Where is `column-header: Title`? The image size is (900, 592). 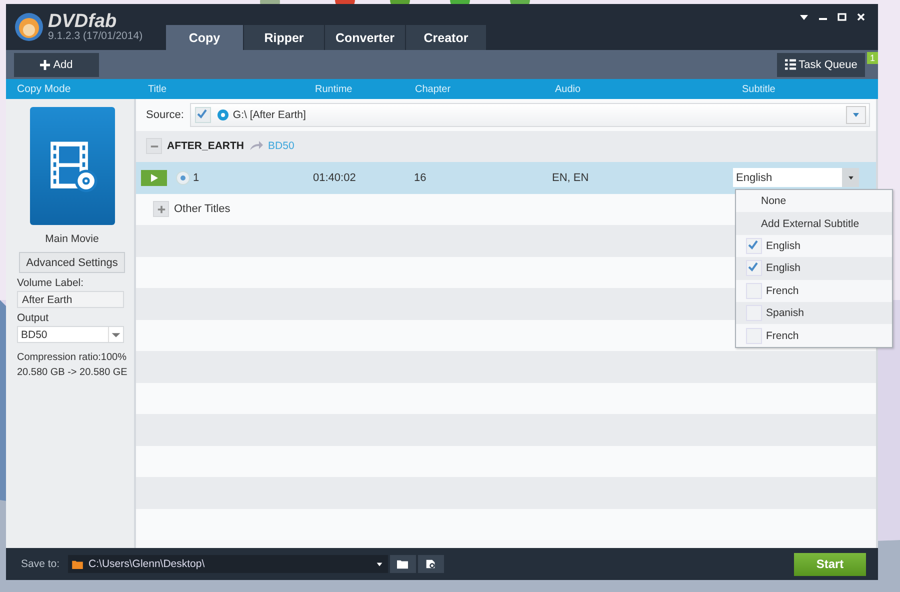 column-header: Title is located at coordinates (157, 89).